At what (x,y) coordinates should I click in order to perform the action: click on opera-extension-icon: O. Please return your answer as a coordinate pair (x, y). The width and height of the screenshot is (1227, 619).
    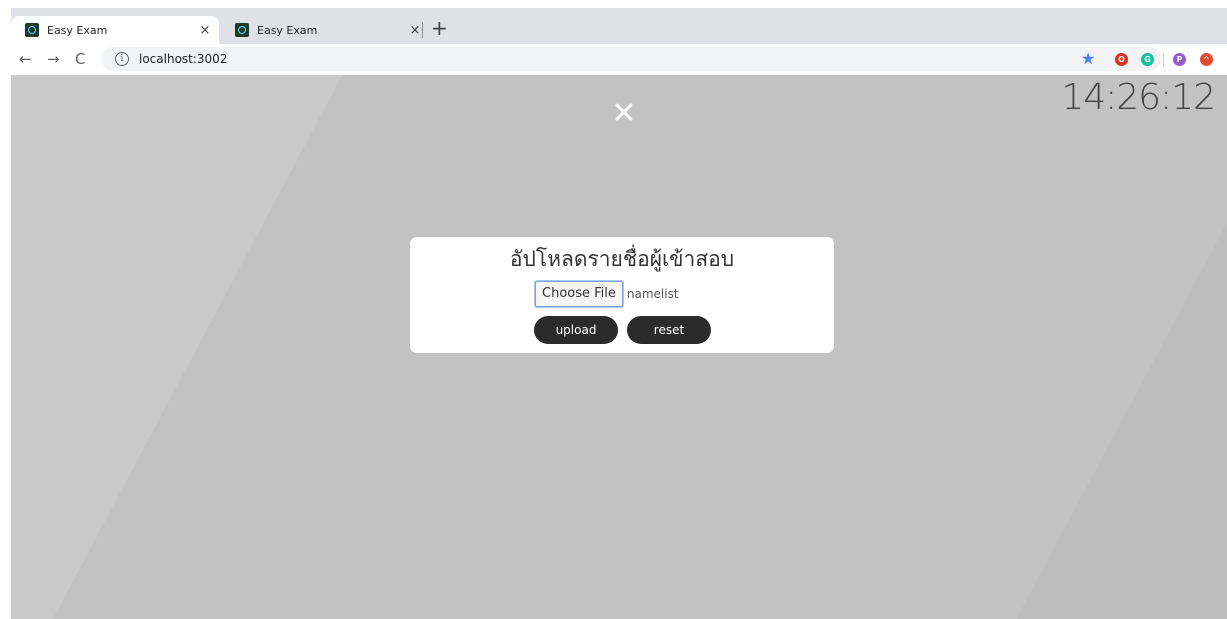
    Looking at the image, I should click on (1121, 59).